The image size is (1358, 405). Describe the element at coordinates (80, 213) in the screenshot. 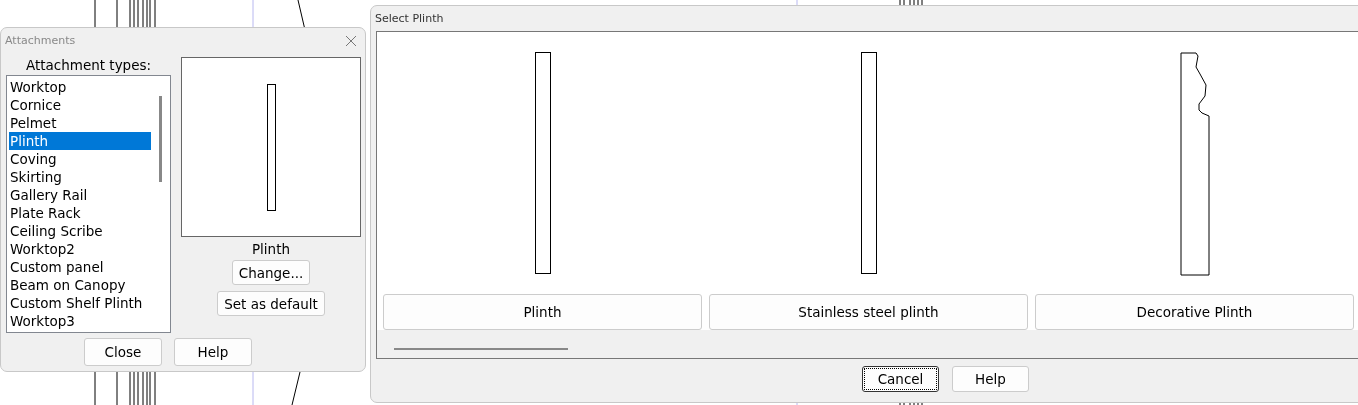

I see `list-item: Plate Rack` at that location.